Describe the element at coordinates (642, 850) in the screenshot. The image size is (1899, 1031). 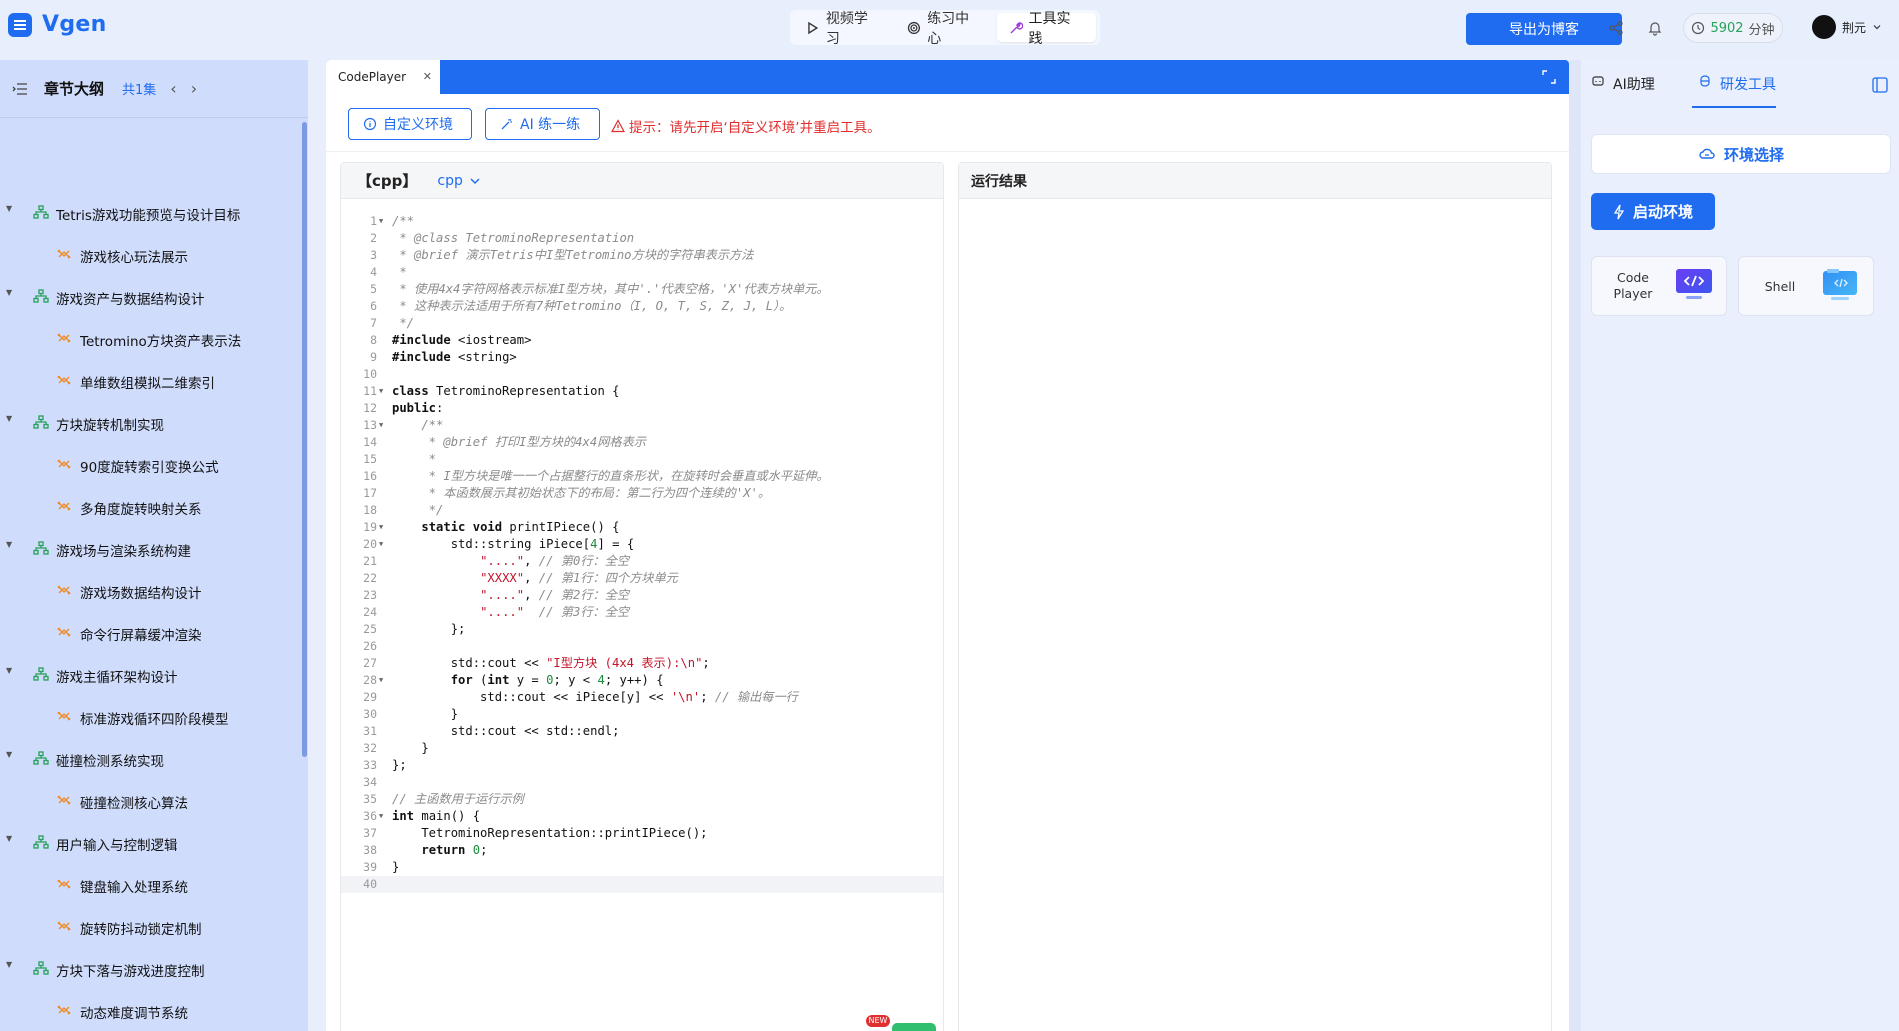
I see `code-line: 38 return 0;` at that location.